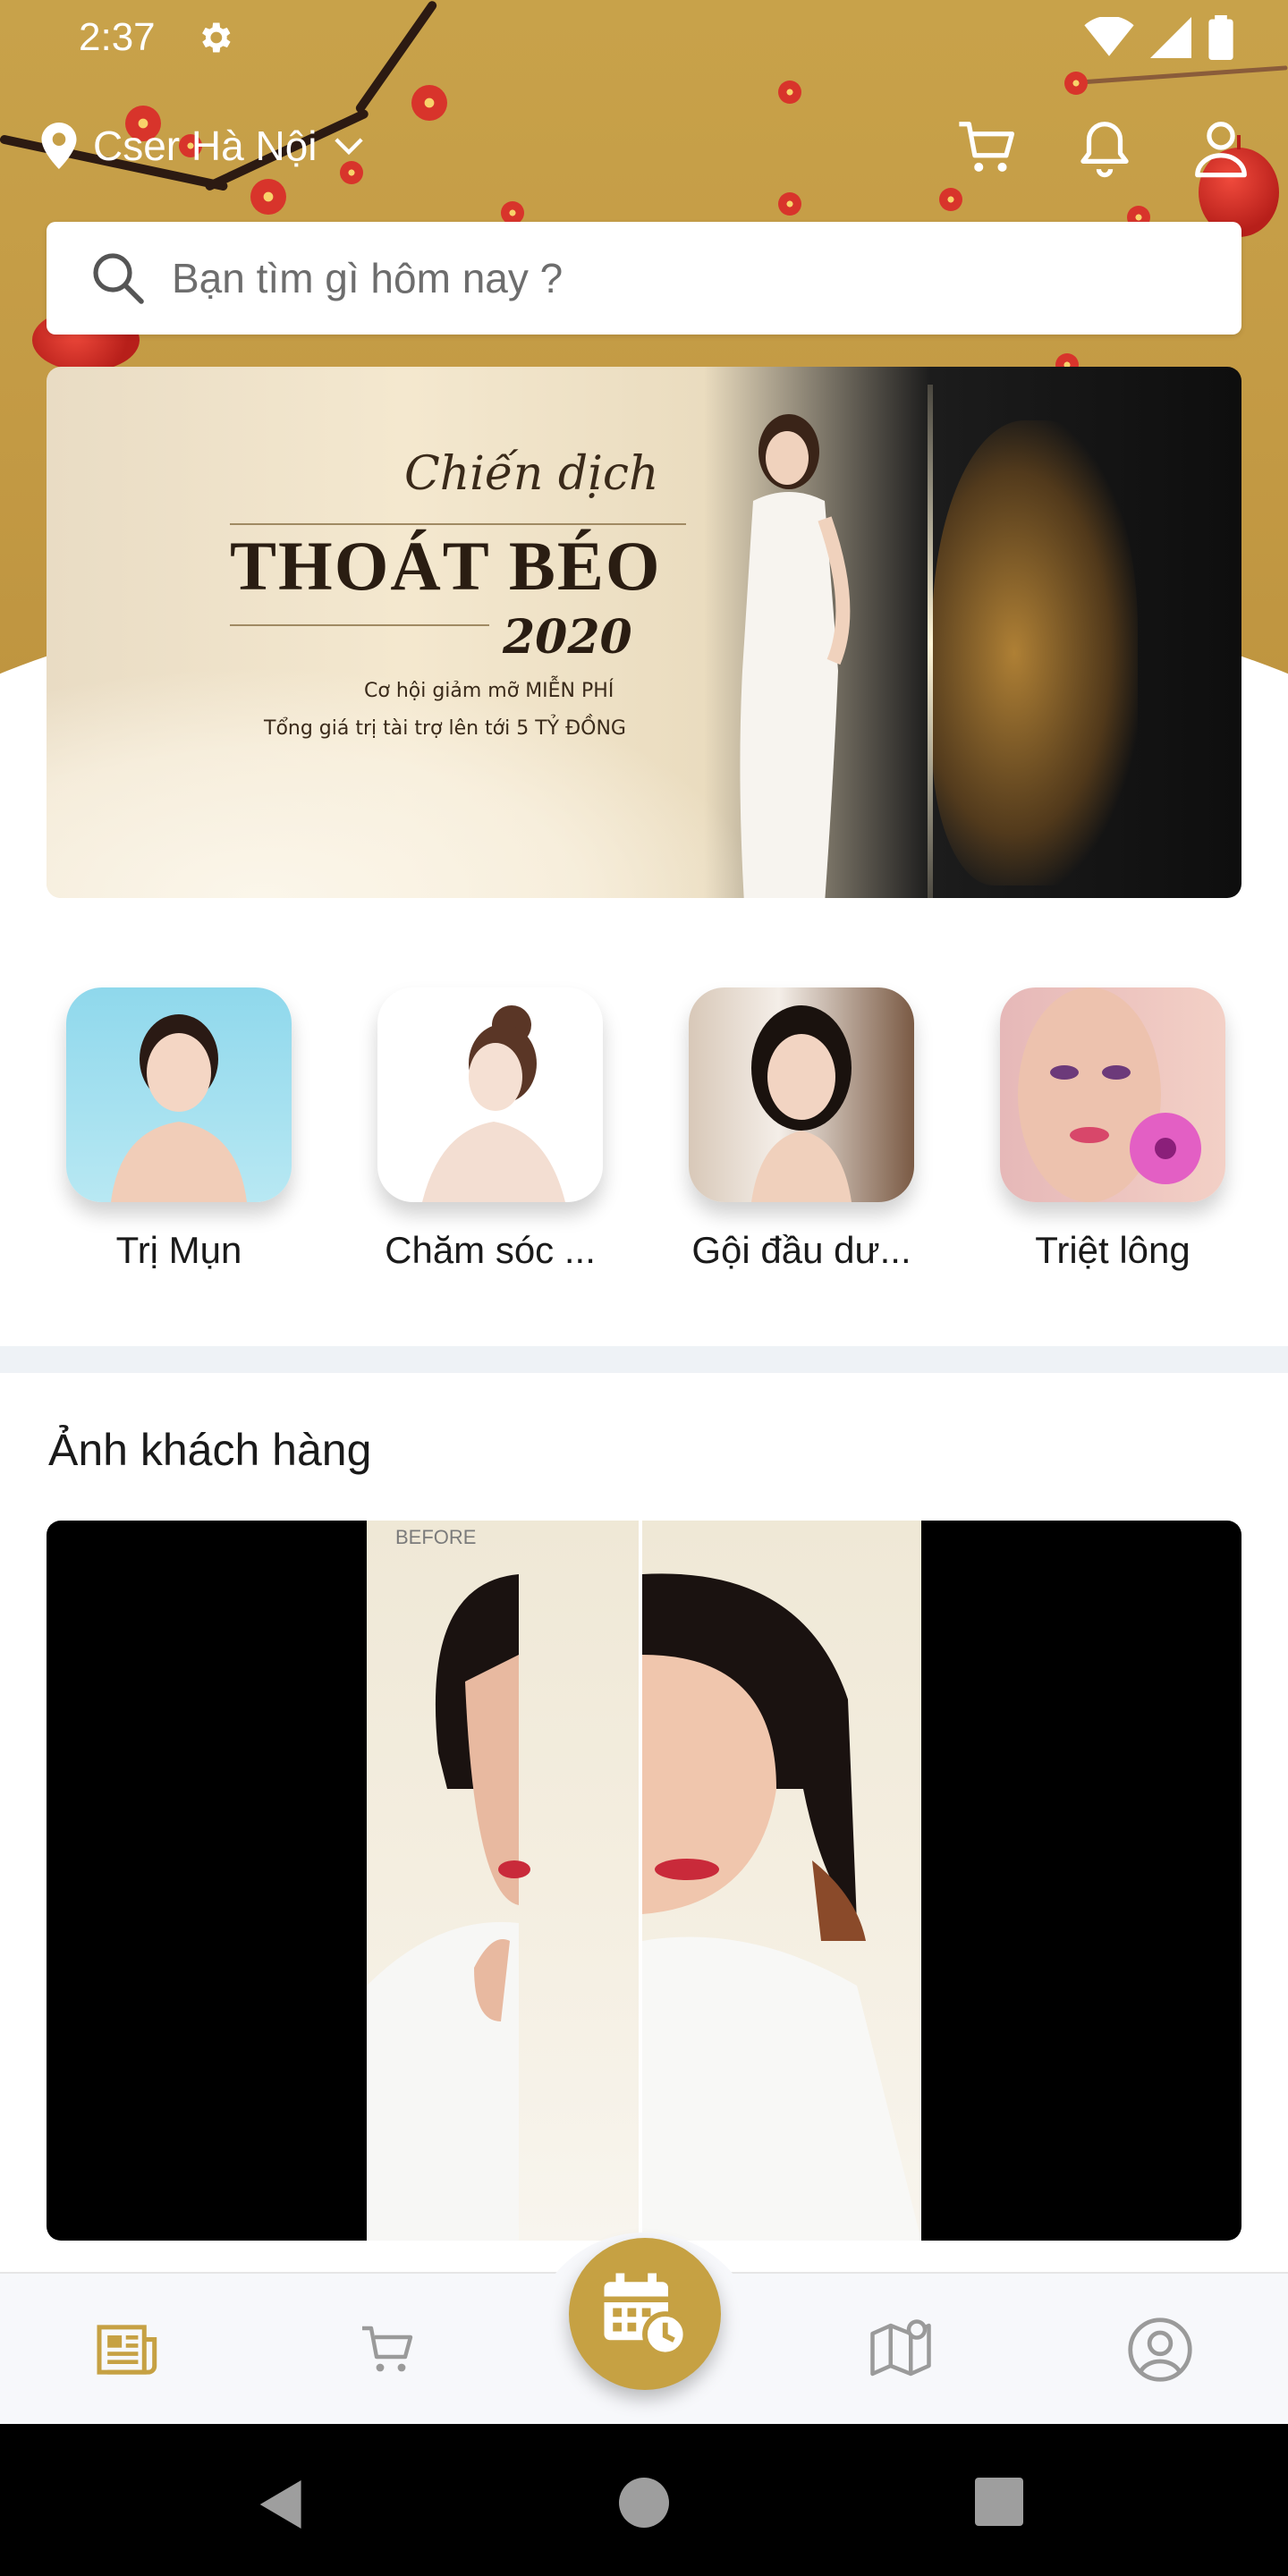  What do you see at coordinates (446, 566) in the screenshot?
I see `banner-title-line2: THOÁT BÉO` at bounding box center [446, 566].